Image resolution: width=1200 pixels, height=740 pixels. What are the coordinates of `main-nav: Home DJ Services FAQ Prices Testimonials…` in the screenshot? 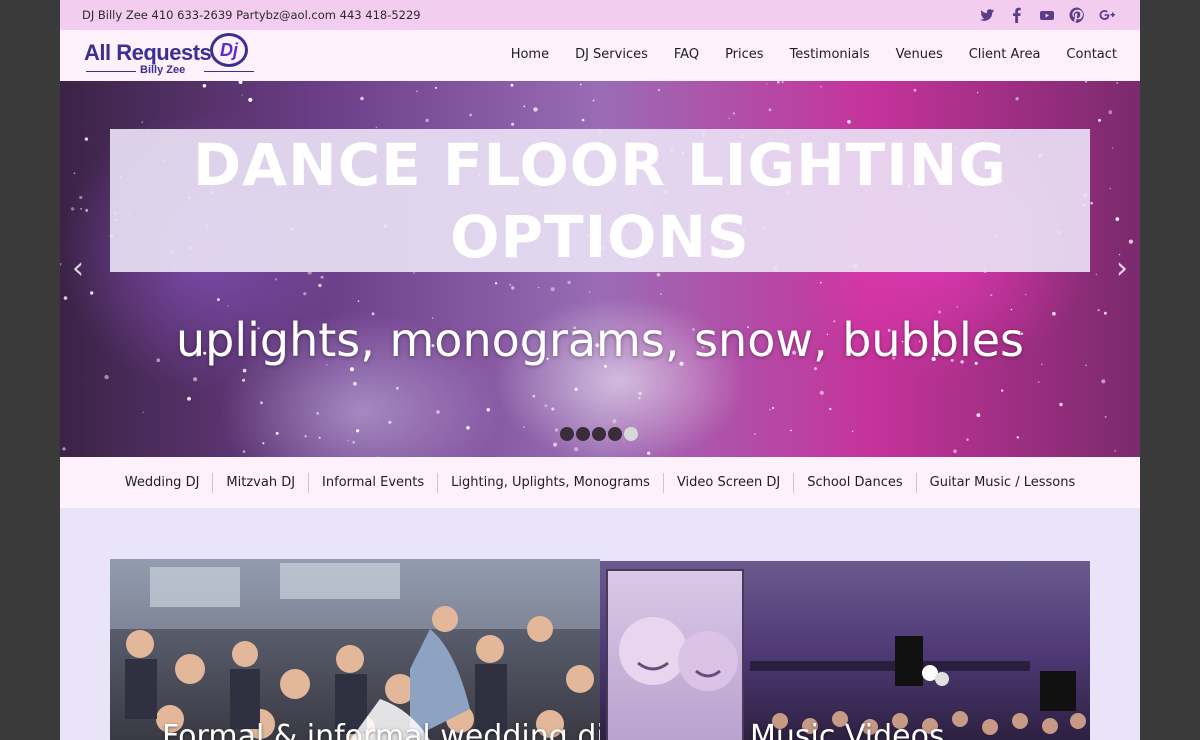 It's located at (814, 55).